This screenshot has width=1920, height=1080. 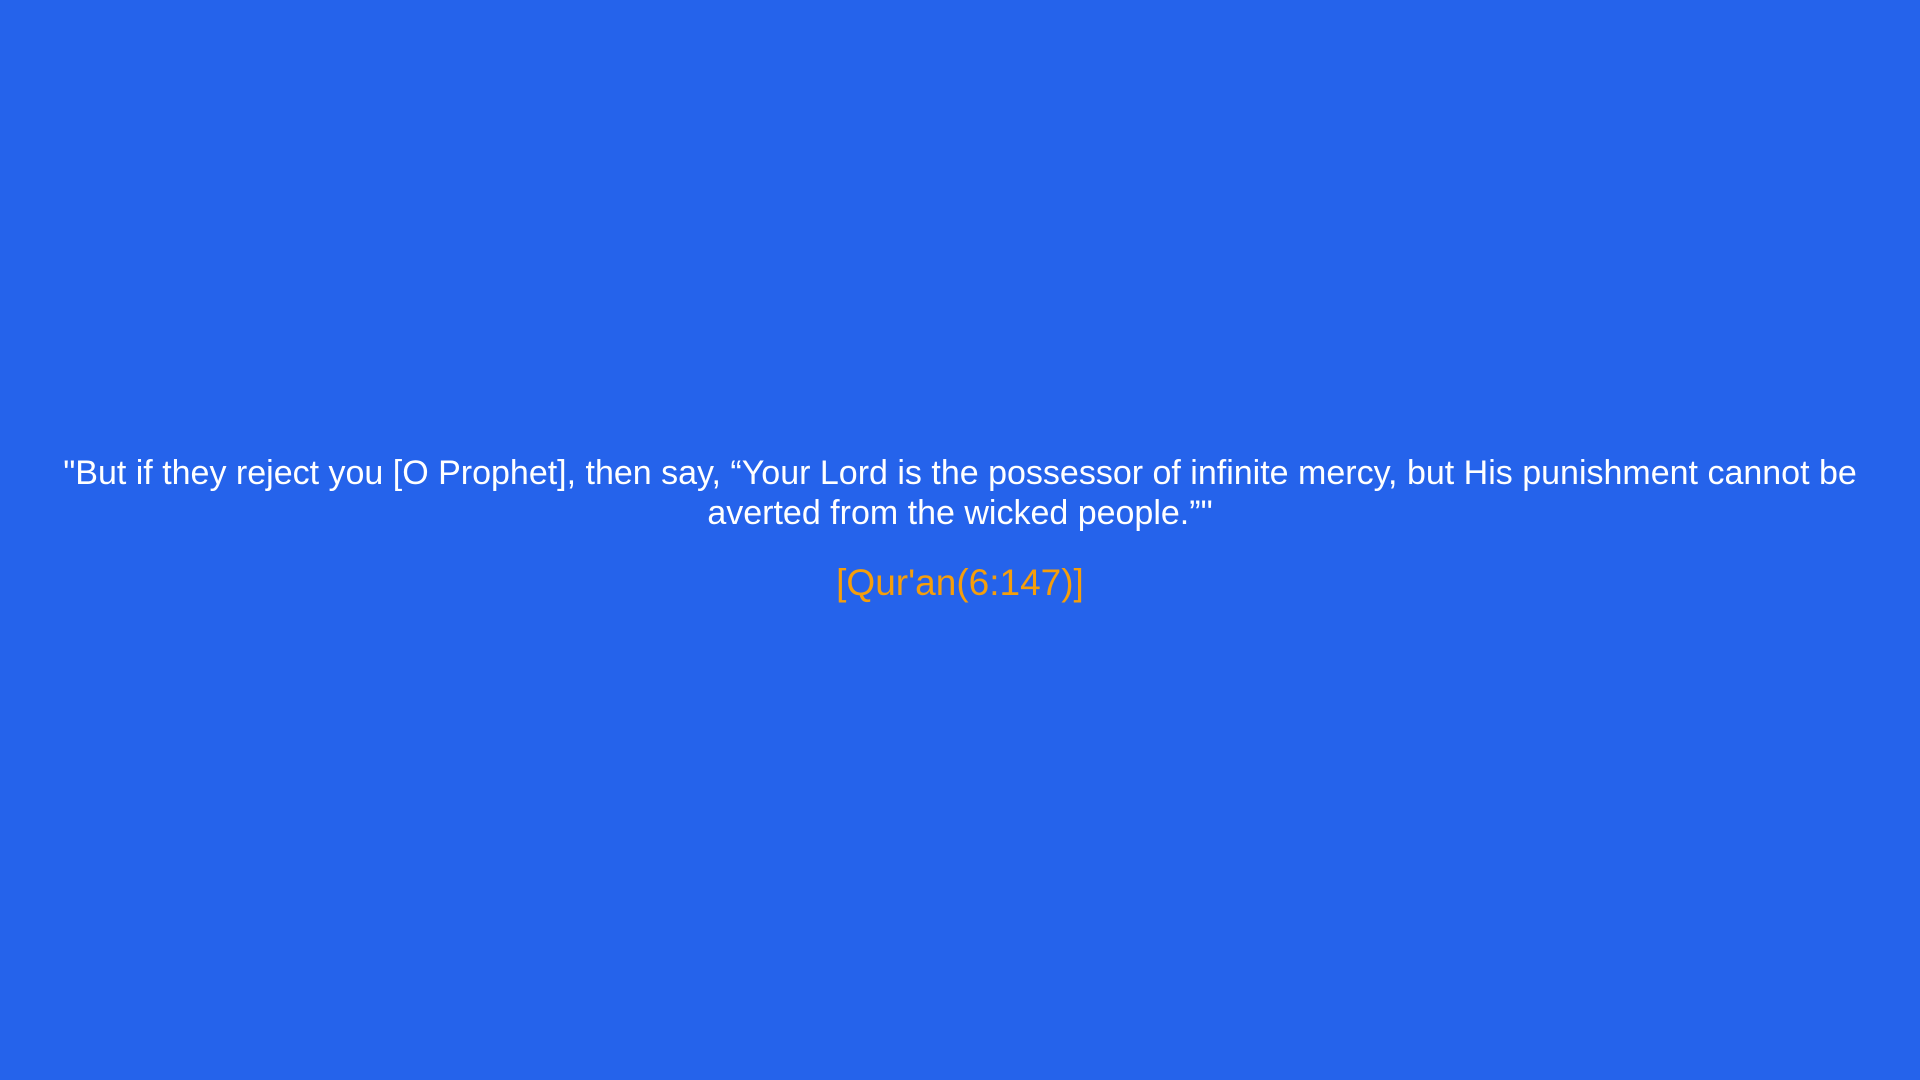 What do you see at coordinates (960, 582) in the screenshot?
I see `quote-reference: [Qur'an(6:147)]` at bounding box center [960, 582].